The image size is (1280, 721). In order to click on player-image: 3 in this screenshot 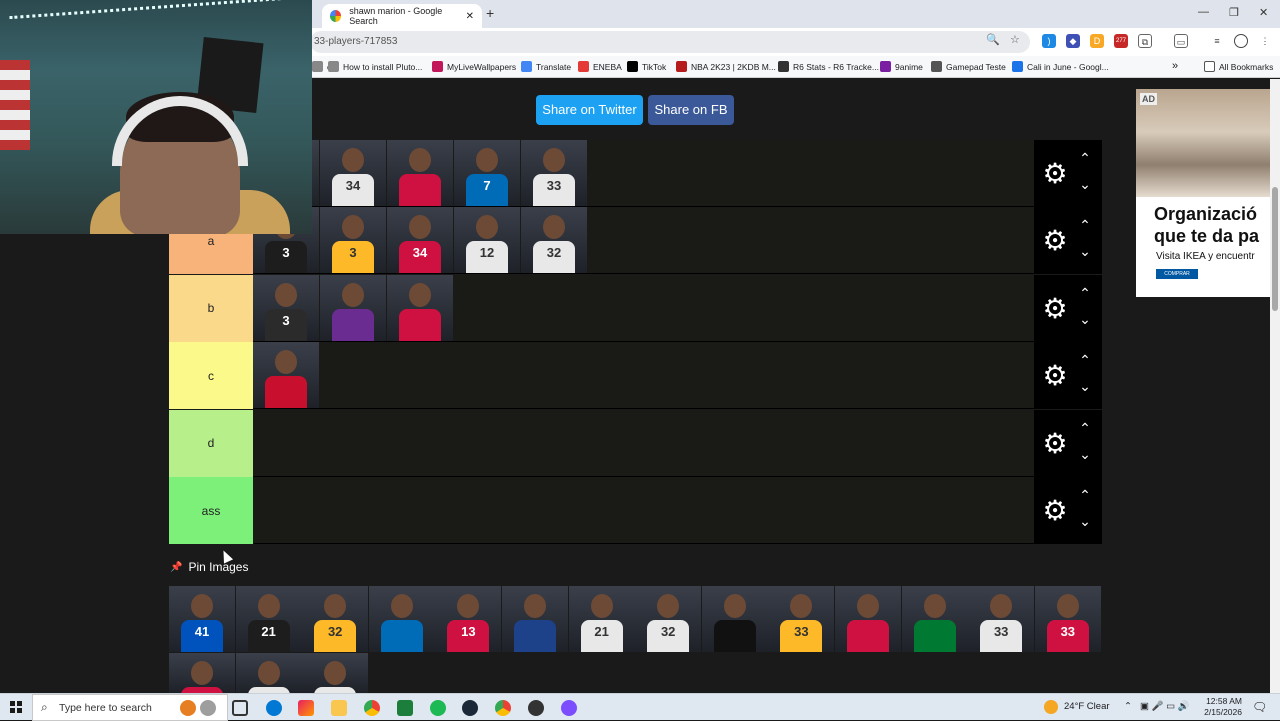, I will do `click(353, 240)`.